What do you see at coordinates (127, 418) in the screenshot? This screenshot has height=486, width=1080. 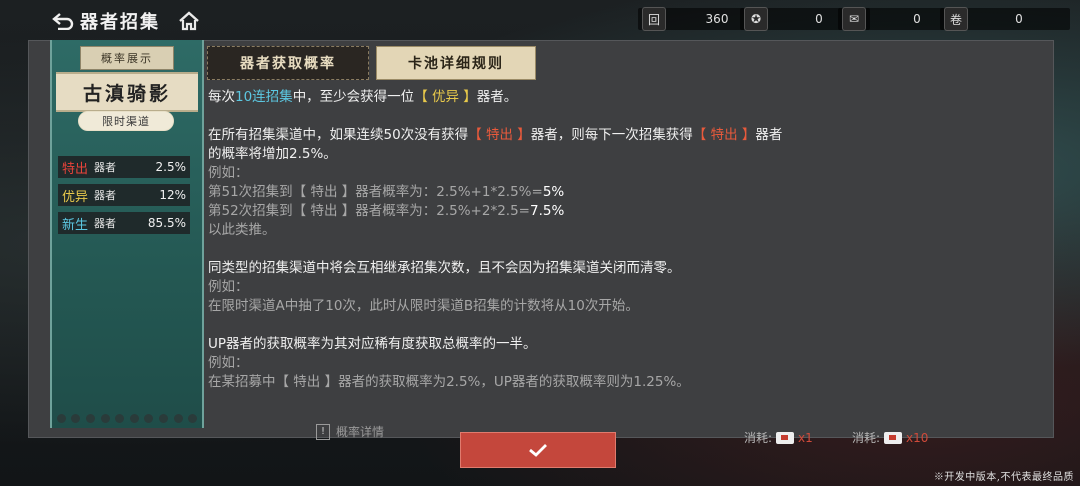 I see `scroll-decoration` at bounding box center [127, 418].